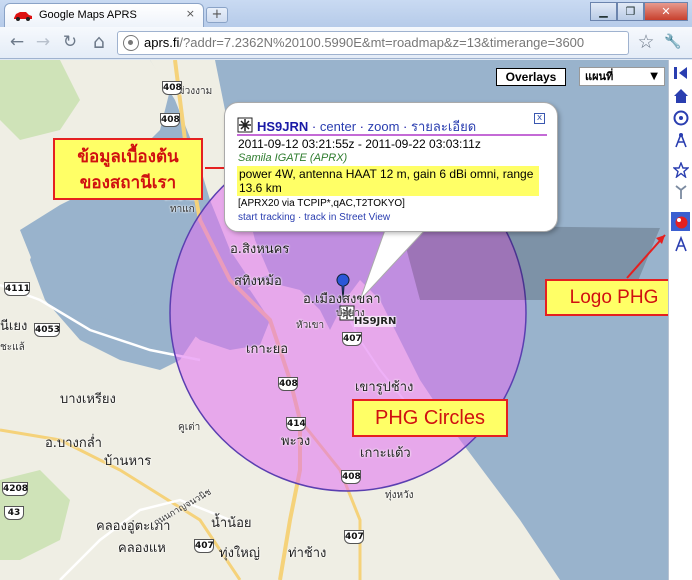  What do you see at coordinates (375, 321) in the screenshot?
I see `station-callsign-label: HS9JRN` at bounding box center [375, 321].